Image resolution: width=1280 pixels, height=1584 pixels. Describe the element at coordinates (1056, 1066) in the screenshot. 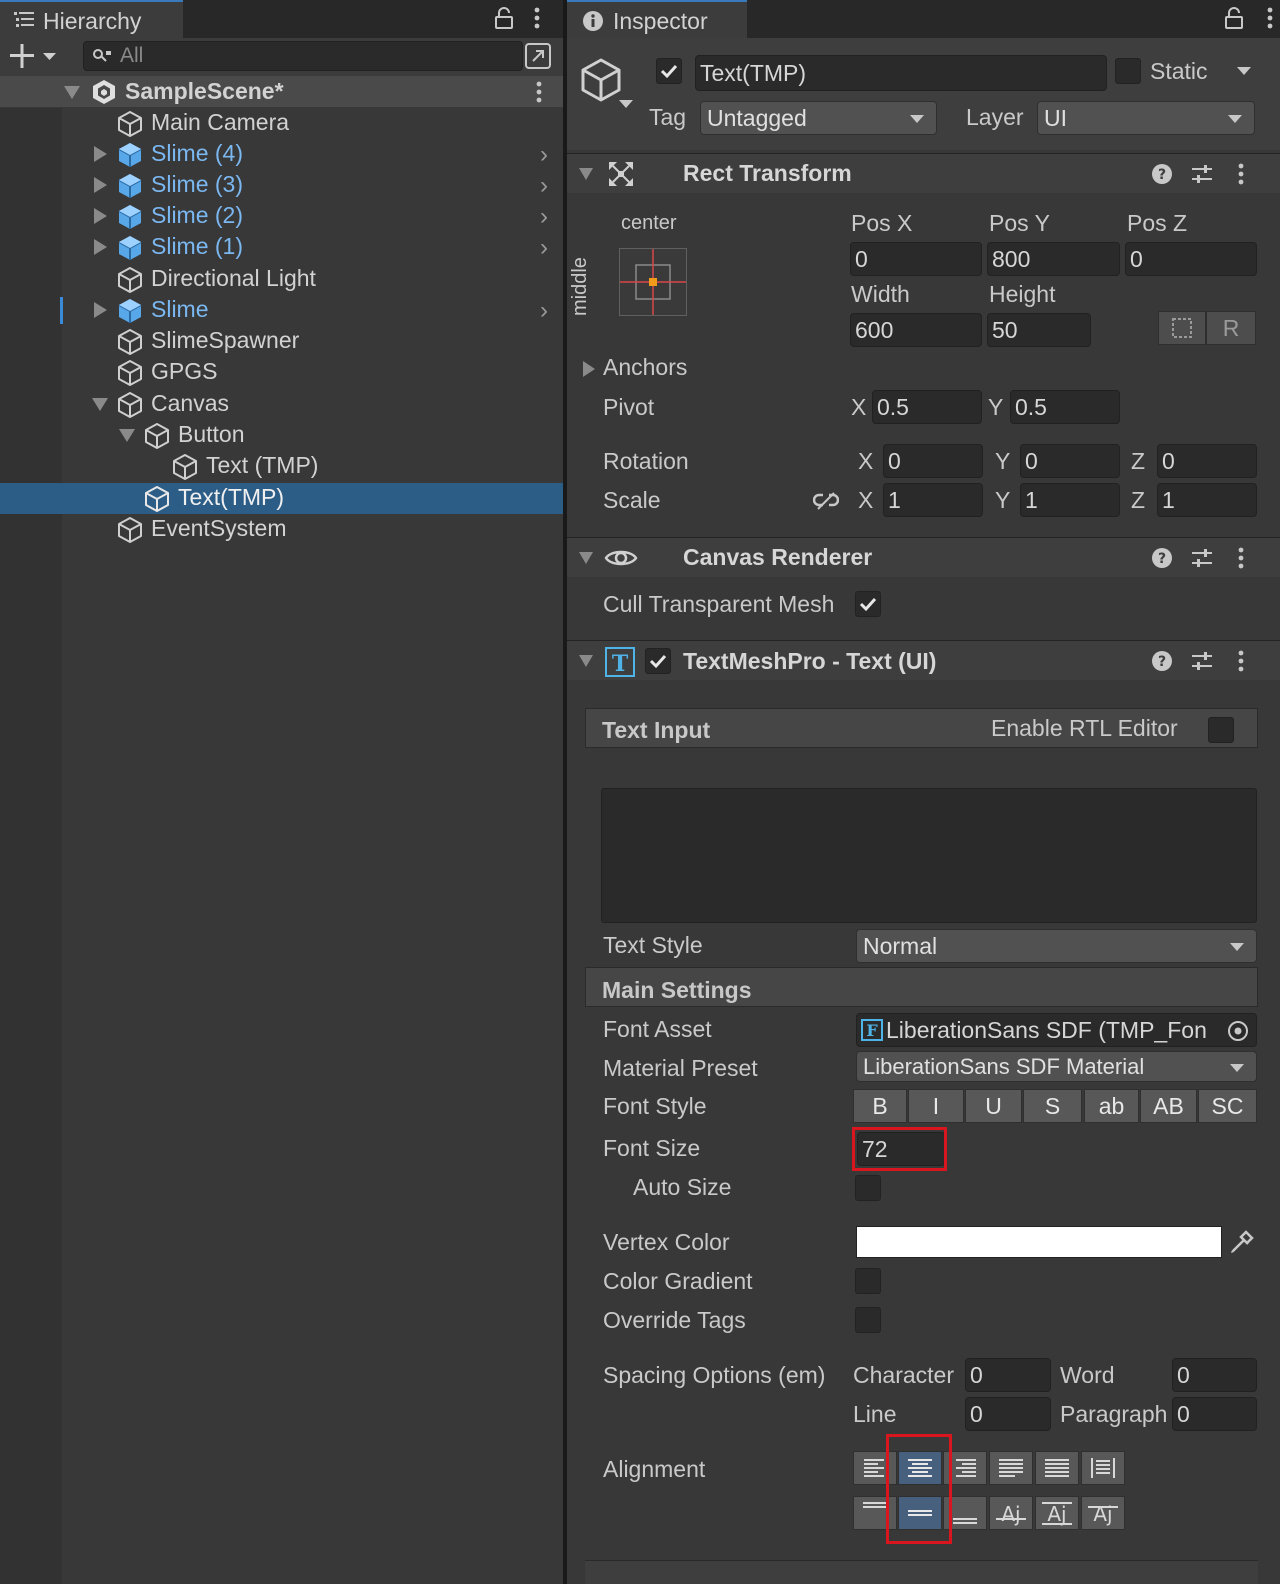

I see `material-preset-dropdown: LiberationSans SDF Material` at that location.